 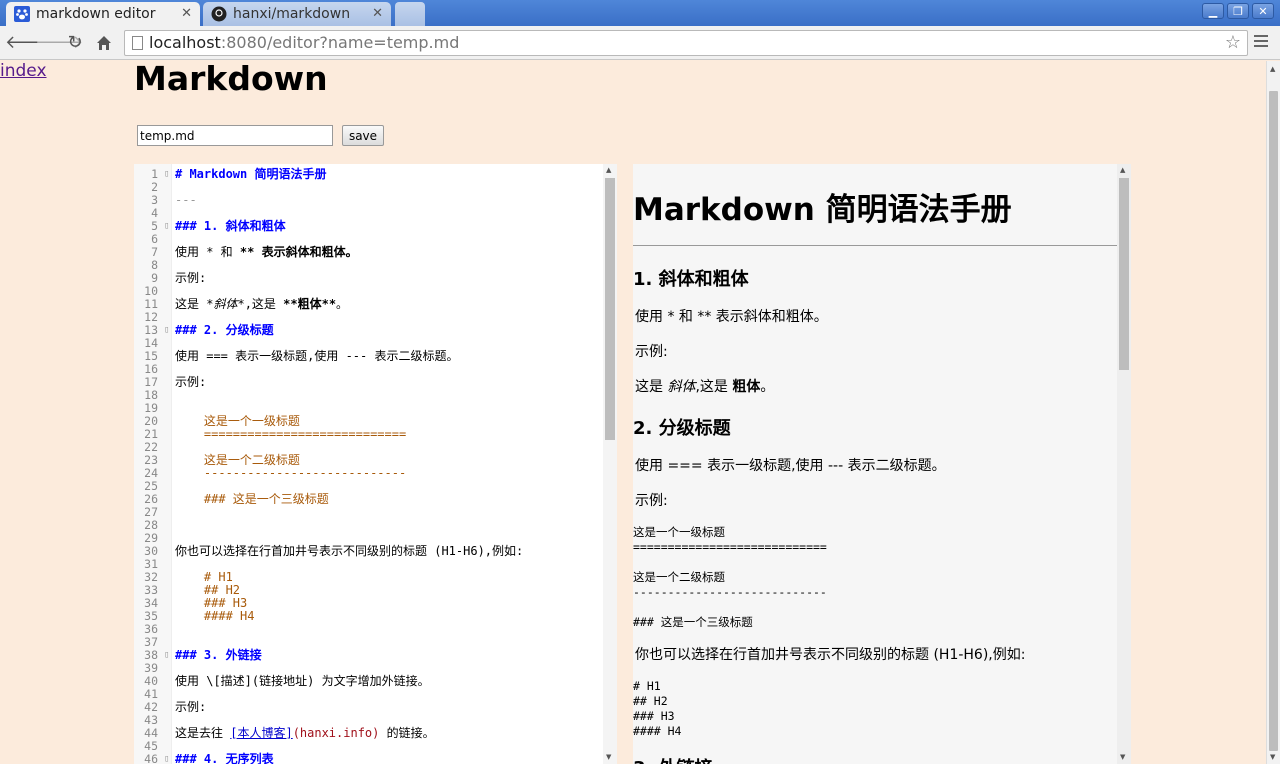 What do you see at coordinates (291, 434) in the screenshot?
I see `code-line: ============================` at bounding box center [291, 434].